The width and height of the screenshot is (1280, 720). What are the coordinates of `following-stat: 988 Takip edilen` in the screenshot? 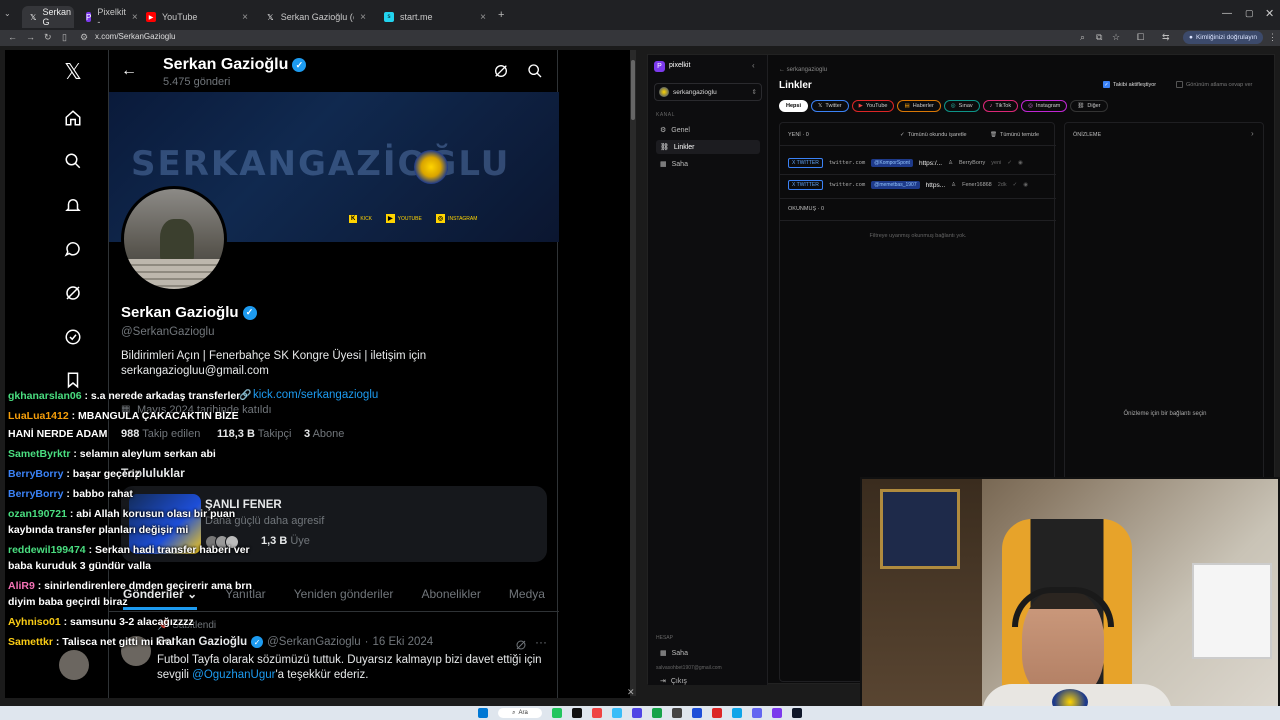 It's located at (160, 434).